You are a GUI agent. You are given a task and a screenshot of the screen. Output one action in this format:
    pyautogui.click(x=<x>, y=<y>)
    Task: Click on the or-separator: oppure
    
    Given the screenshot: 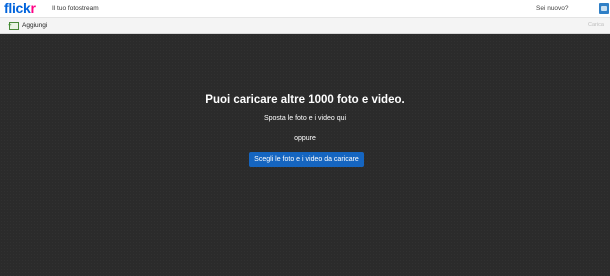 What is the action you would take?
    pyautogui.click(x=305, y=138)
    